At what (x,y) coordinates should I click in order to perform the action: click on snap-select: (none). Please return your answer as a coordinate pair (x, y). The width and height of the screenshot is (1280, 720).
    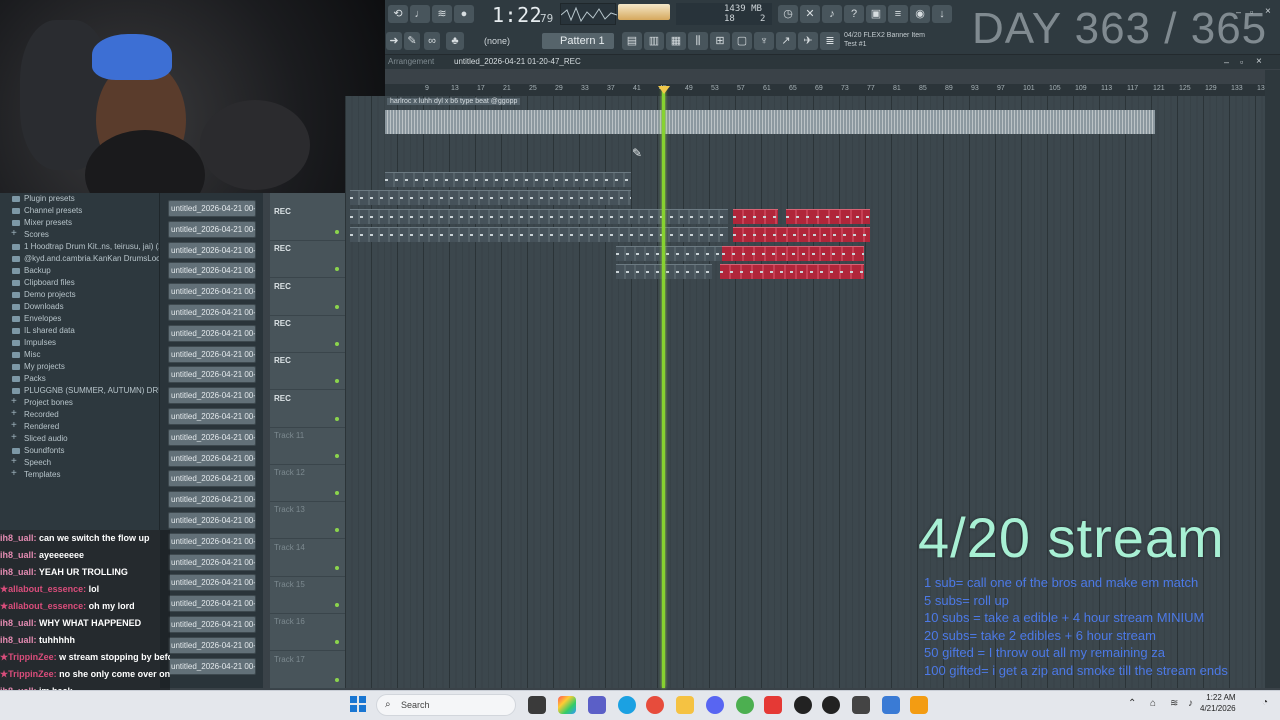
    Looking at the image, I should click on (504, 41).